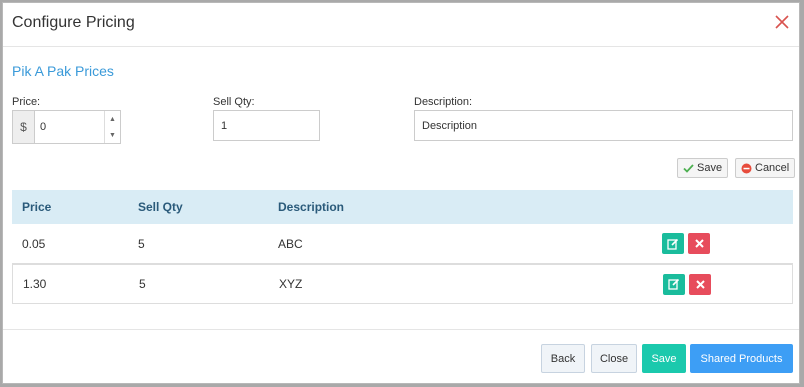 The image size is (804, 387). What do you see at coordinates (291, 284) in the screenshot?
I see `cell-description: XYZ` at bounding box center [291, 284].